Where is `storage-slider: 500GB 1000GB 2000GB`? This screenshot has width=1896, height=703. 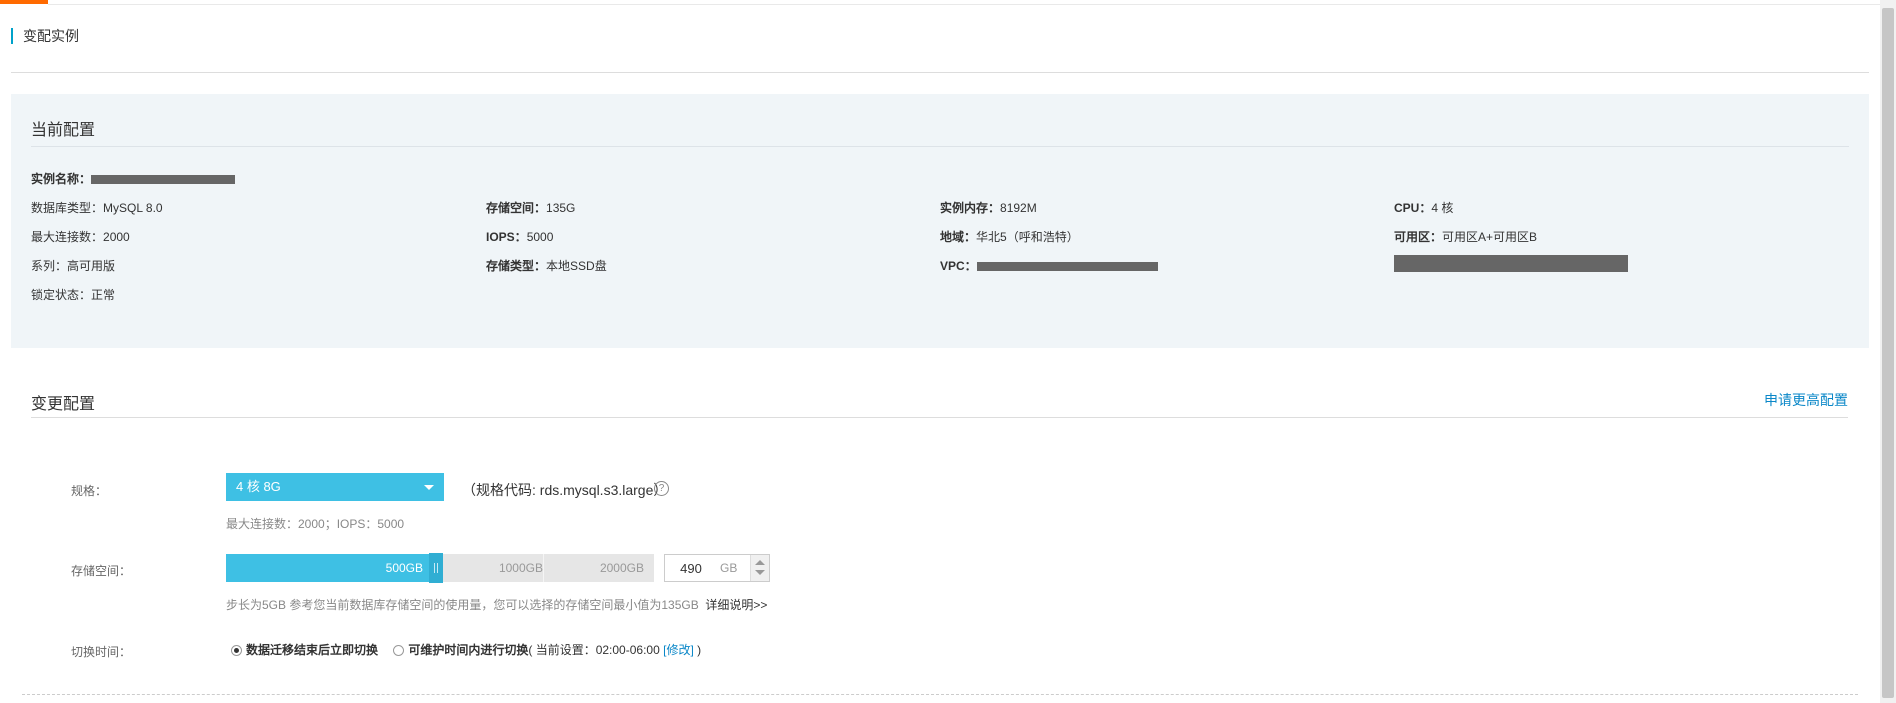
storage-slider: 500GB 1000GB 2000GB is located at coordinates (440, 568).